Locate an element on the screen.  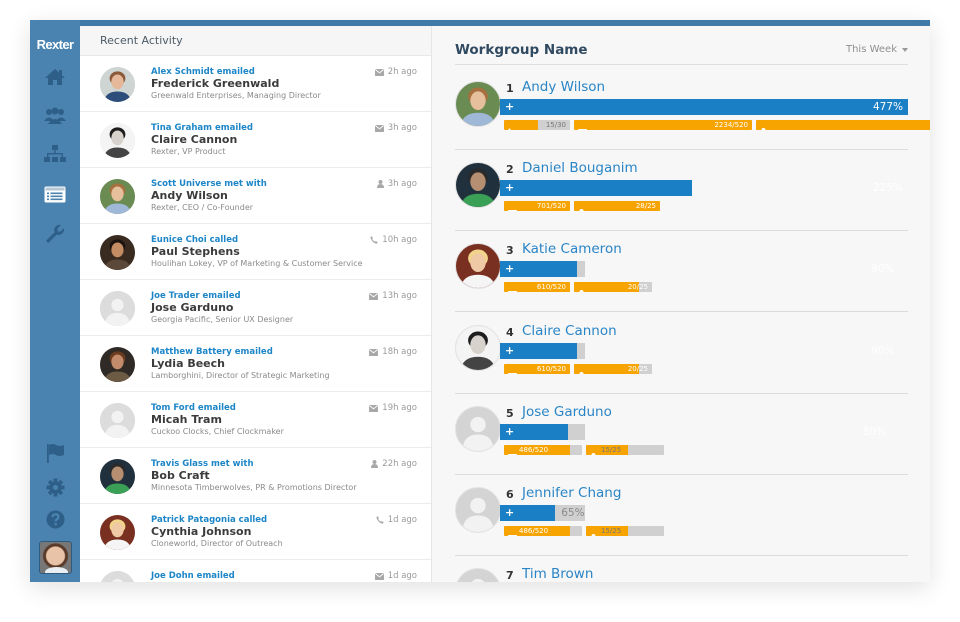
member-name: Jennifer Chang is located at coordinates (571, 493).